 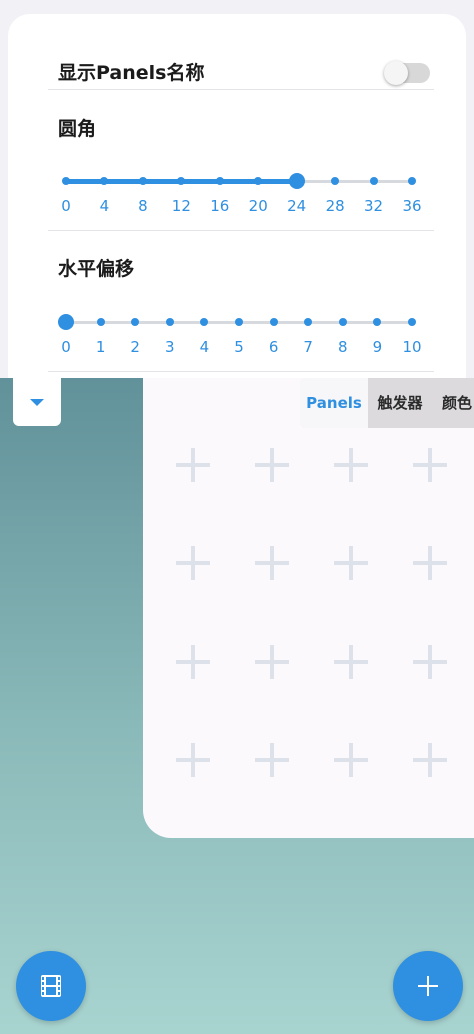 What do you see at coordinates (412, 347) in the screenshot?
I see `slider-tick-label: 10` at bounding box center [412, 347].